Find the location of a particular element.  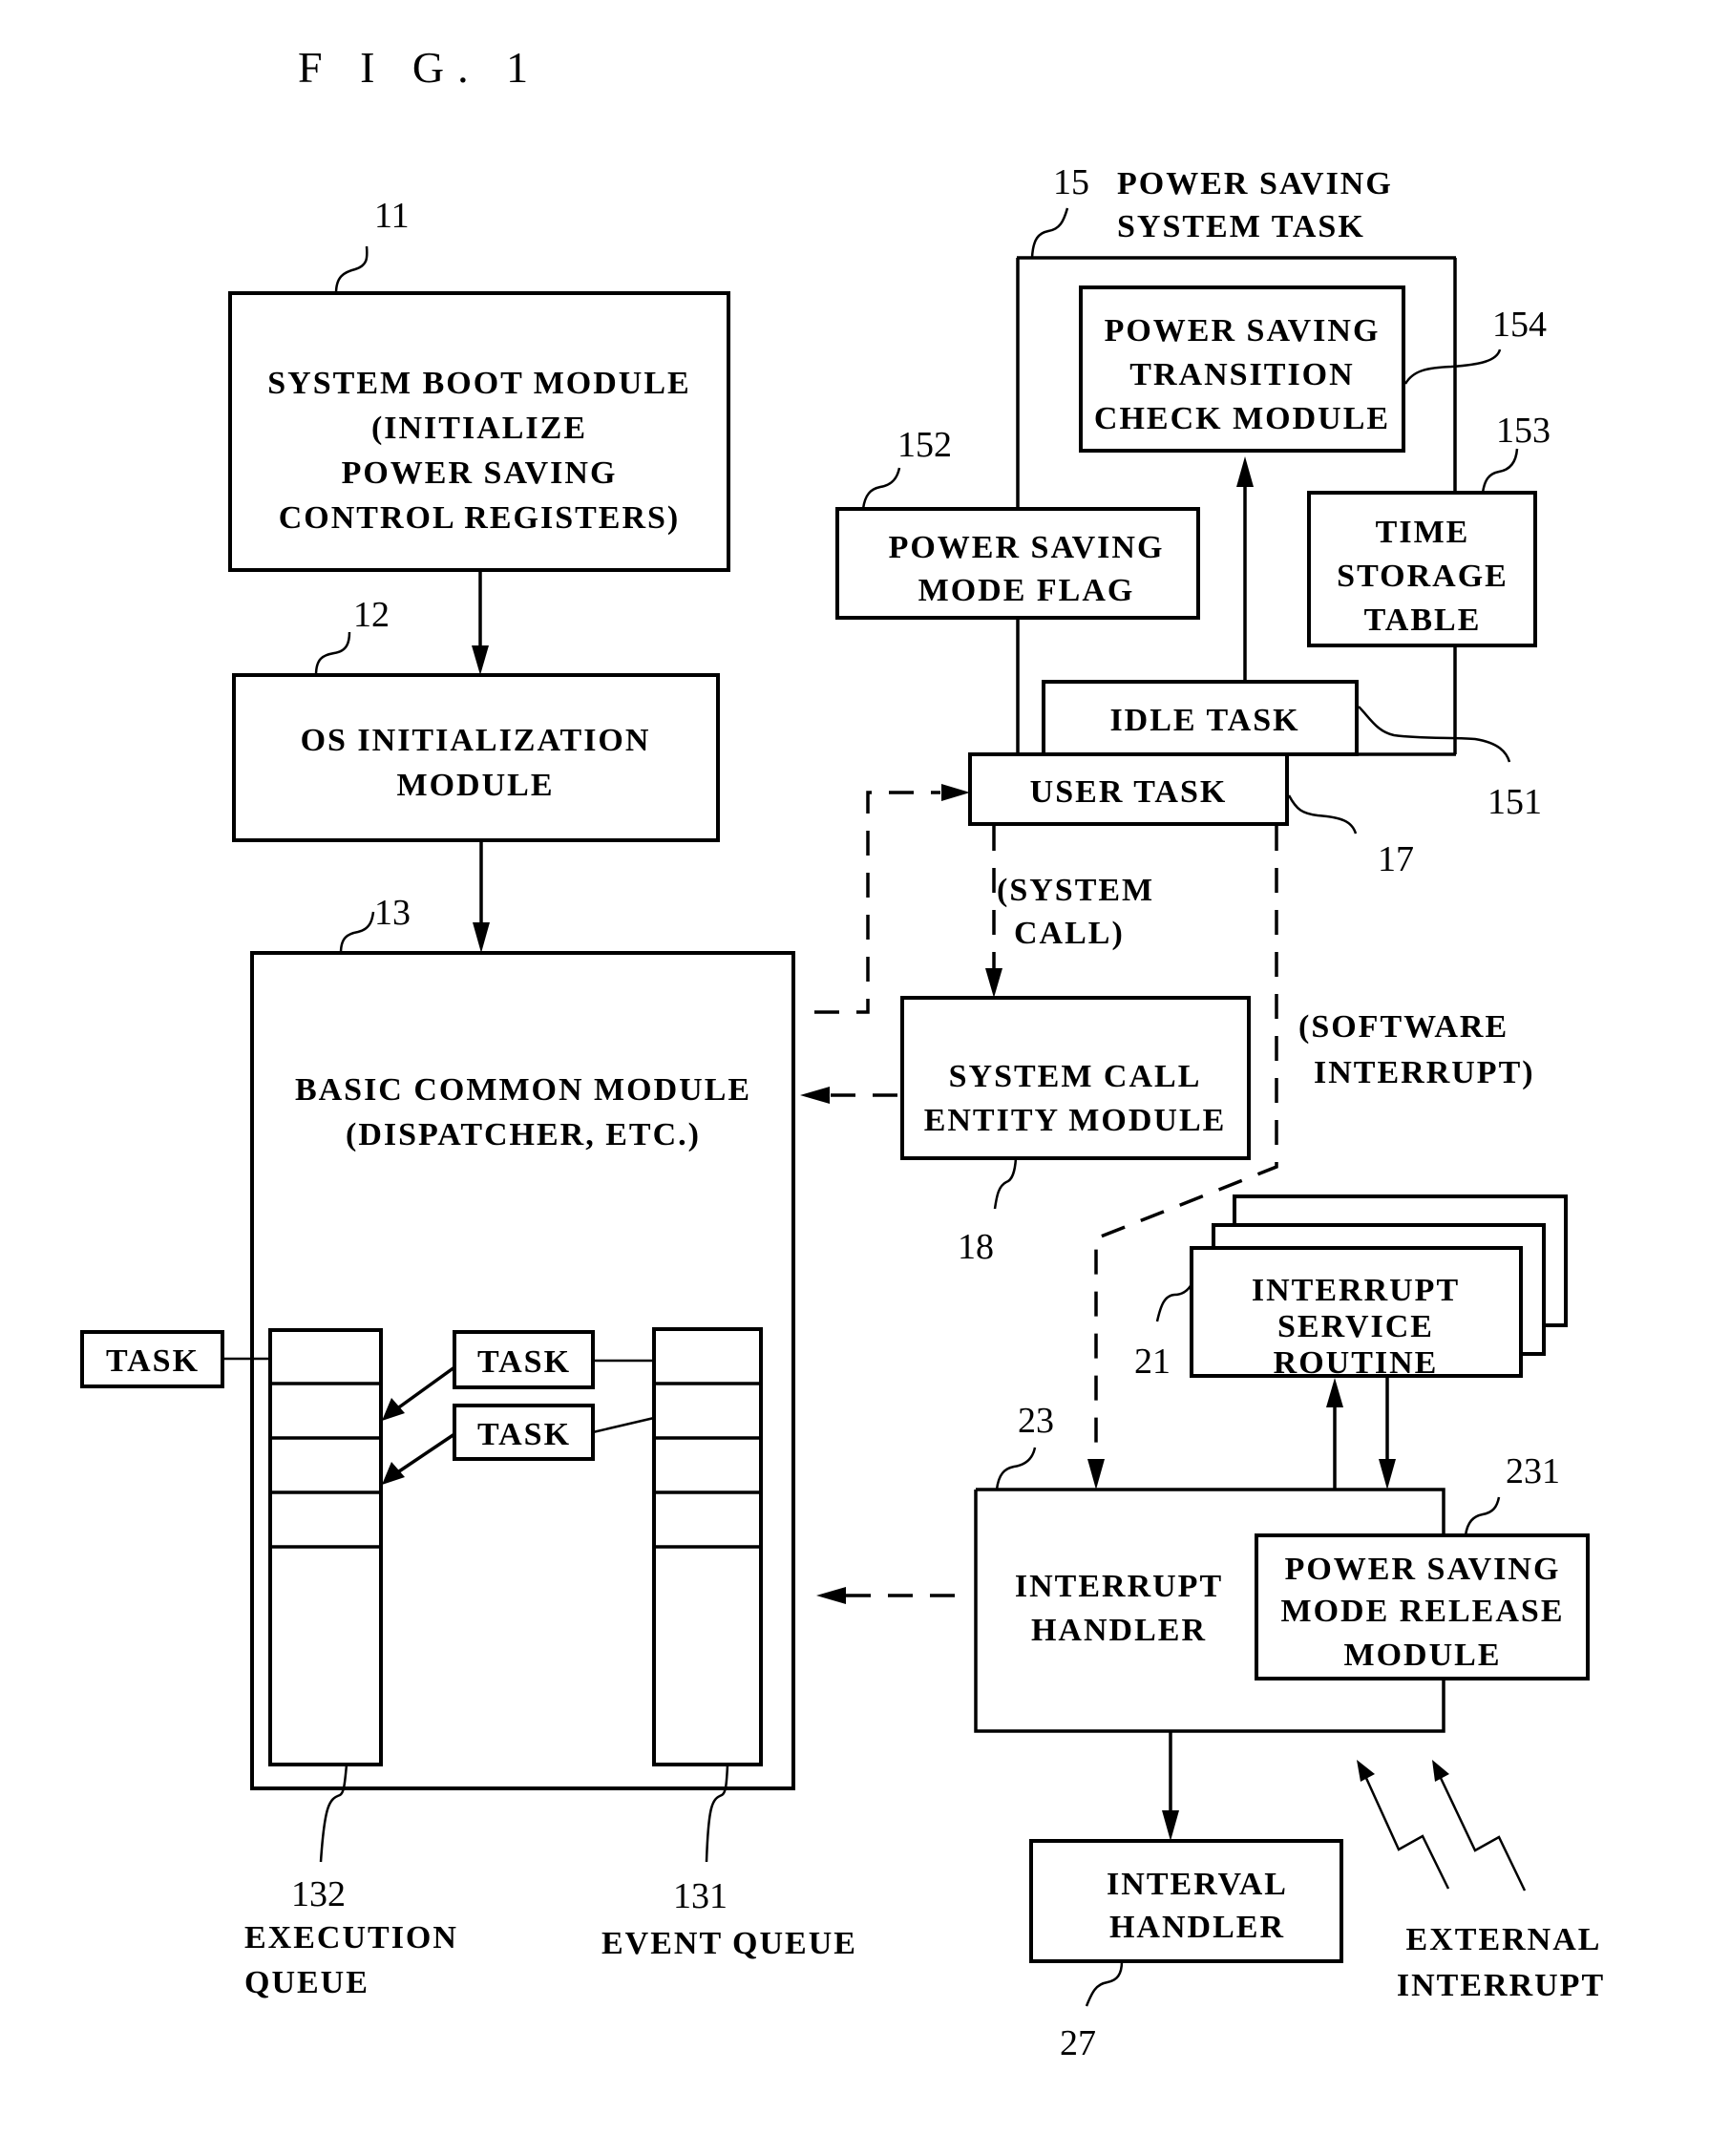

event-queue-label: EVENT QUEUE is located at coordinates (729, 1944).